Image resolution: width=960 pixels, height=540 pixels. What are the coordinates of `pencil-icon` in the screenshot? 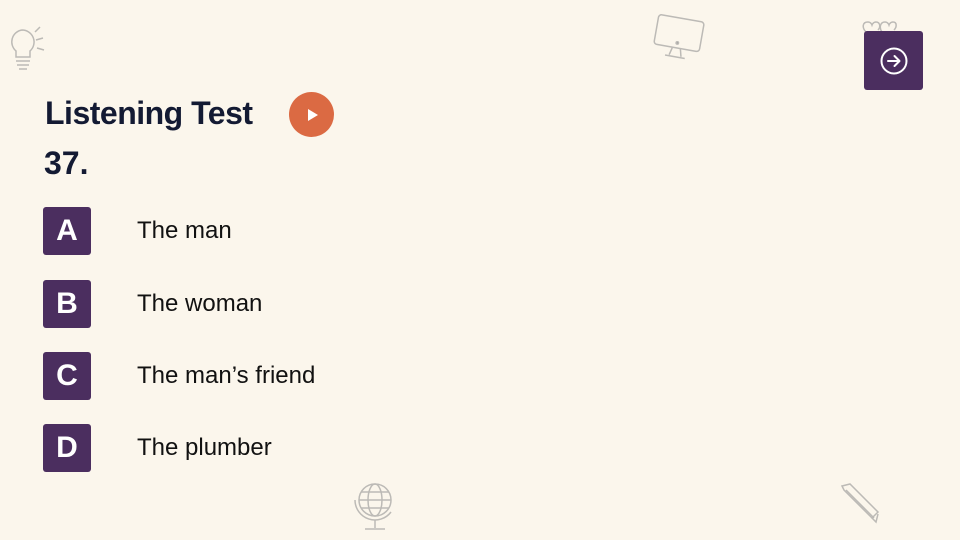 It's located at (859, 503).